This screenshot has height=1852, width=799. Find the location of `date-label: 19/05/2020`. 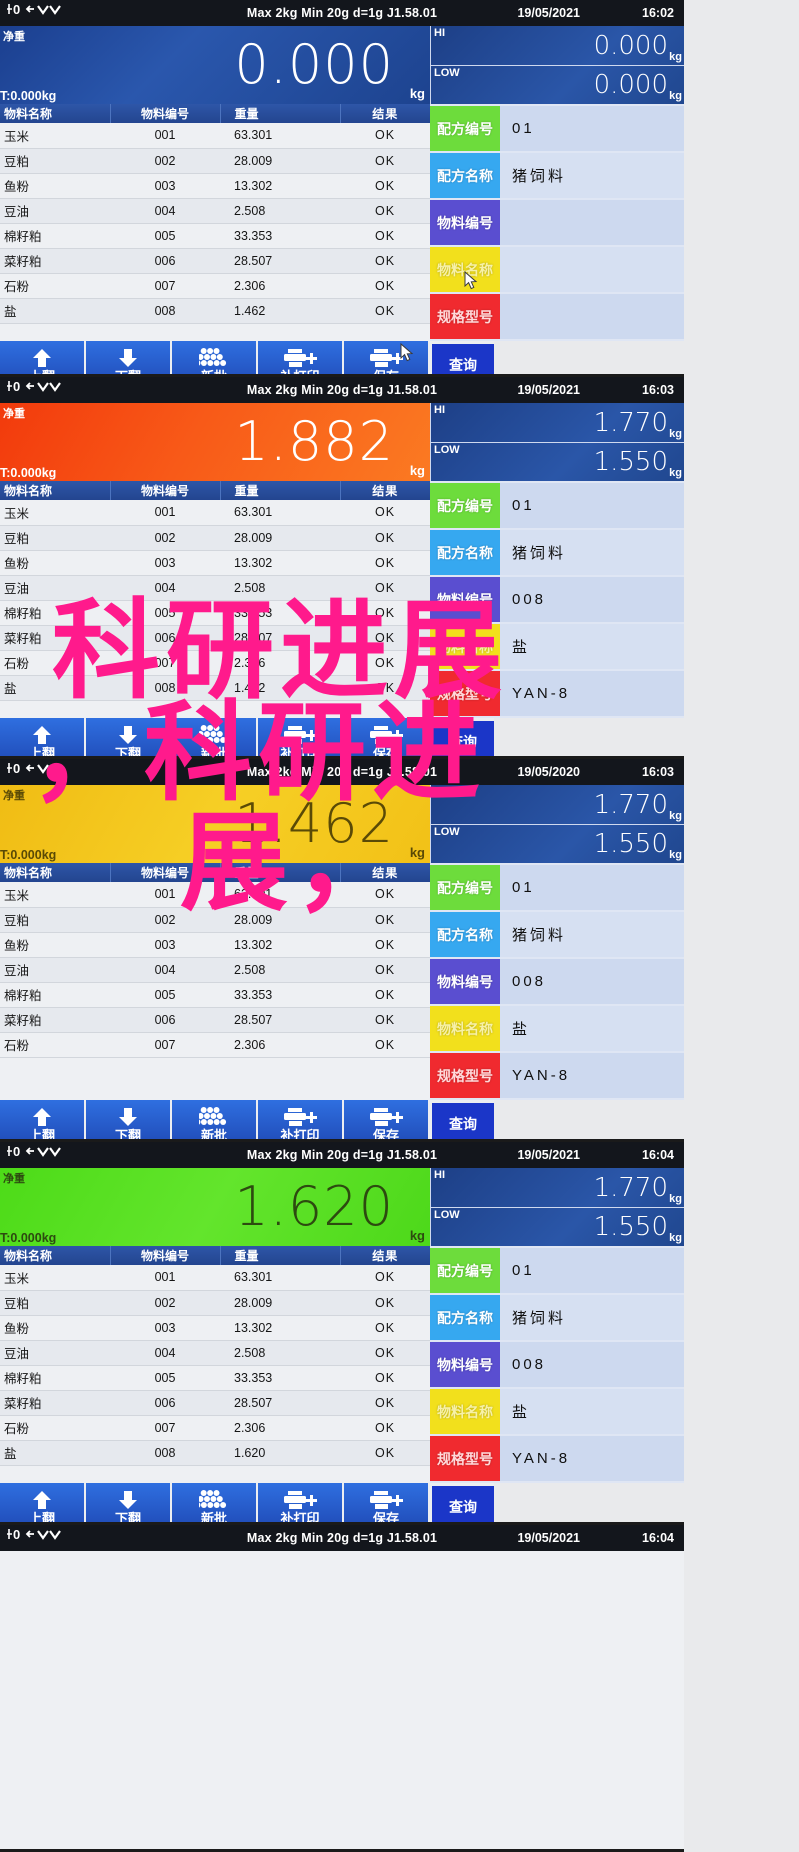

date-label: 19/05/2020 is located at coordinates (548, 772).